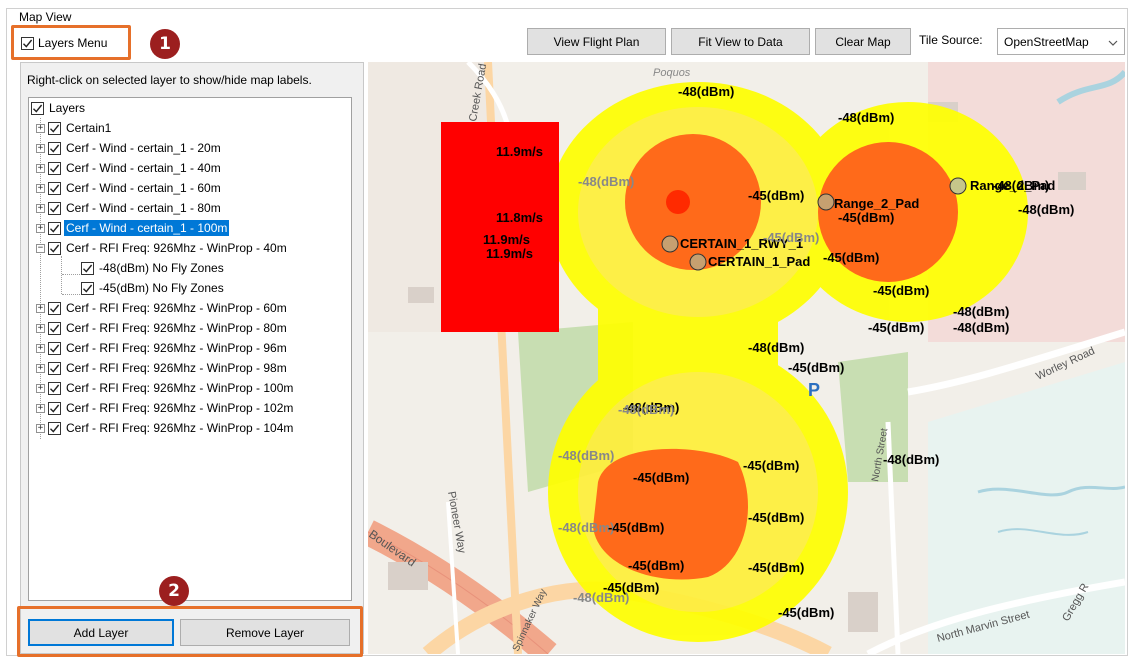  Describe the element at coordinates (129, 208) in the screenshot. I see `tree-row: + Cerf - Wind - certain_1 - 80m` at that location.